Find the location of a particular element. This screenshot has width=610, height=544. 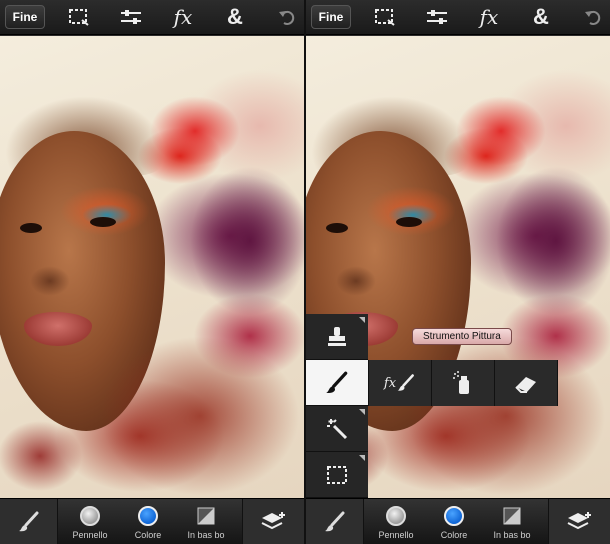

brush-tool is located at coordinates (337, 383).